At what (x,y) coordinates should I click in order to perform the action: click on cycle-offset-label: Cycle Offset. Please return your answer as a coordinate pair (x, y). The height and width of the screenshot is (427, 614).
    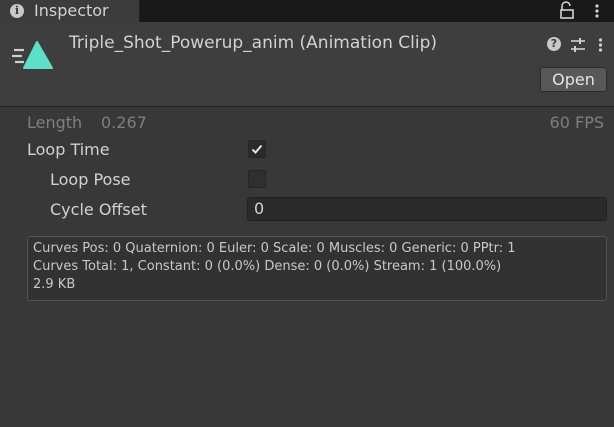
    Looking at the image, I should click on (98, 209).